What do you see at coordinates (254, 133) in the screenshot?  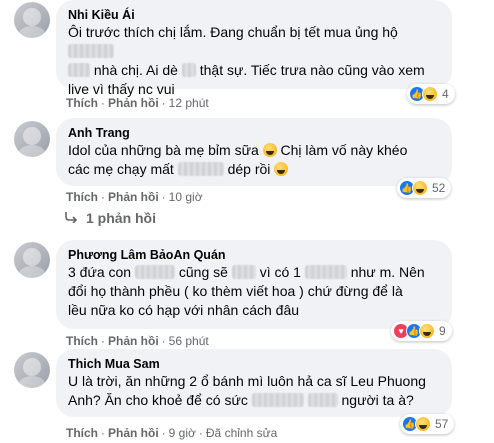 I see `comment-author: Anh Trang` at bounding box center [254, 133].